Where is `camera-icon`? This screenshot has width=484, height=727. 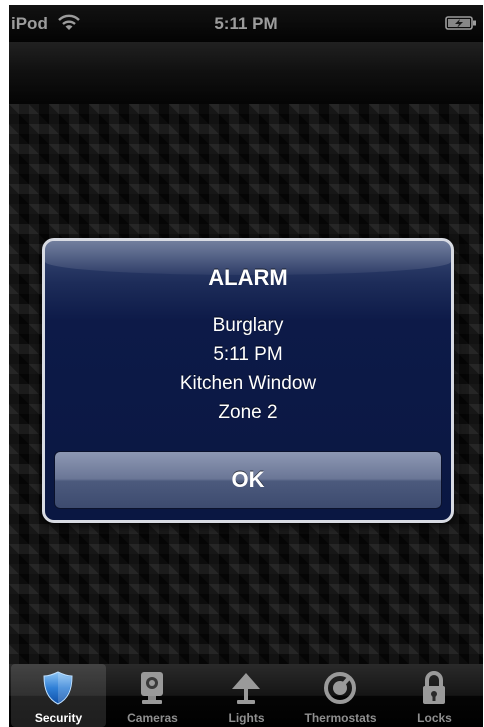
camera-icon is located at coordinates (152, 688).